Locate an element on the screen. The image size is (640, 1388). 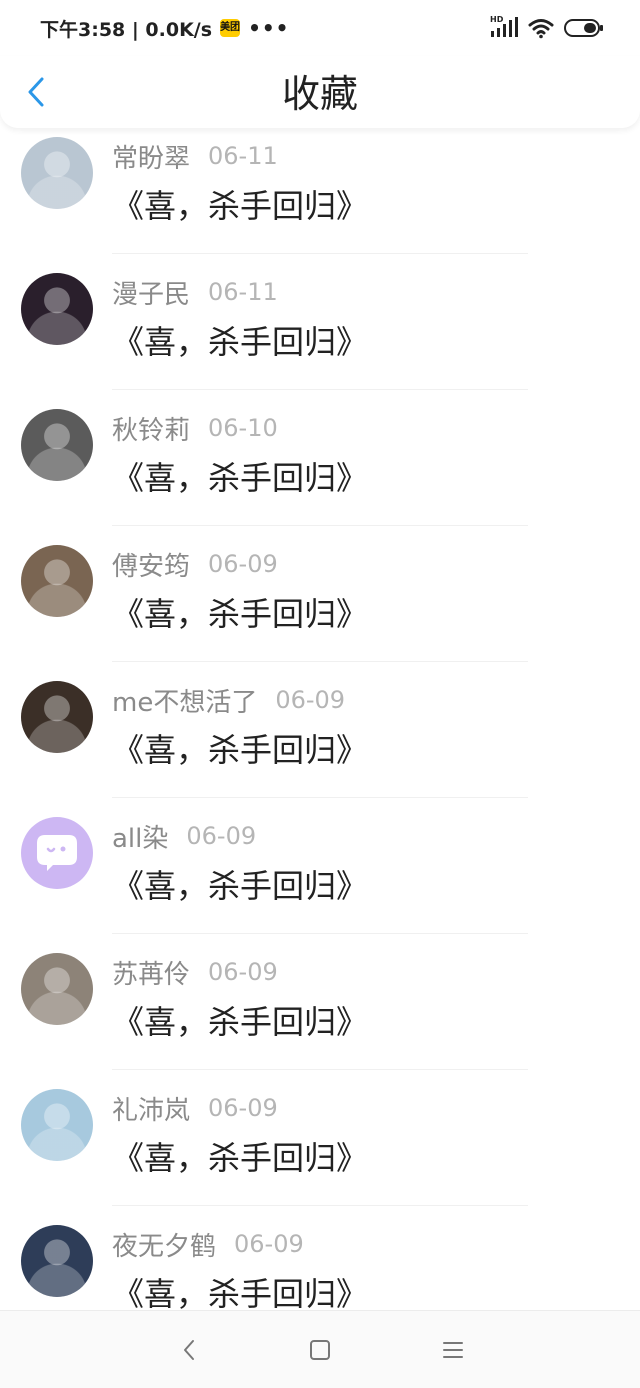
nav-home-button is located at coordinates (320, 1350).